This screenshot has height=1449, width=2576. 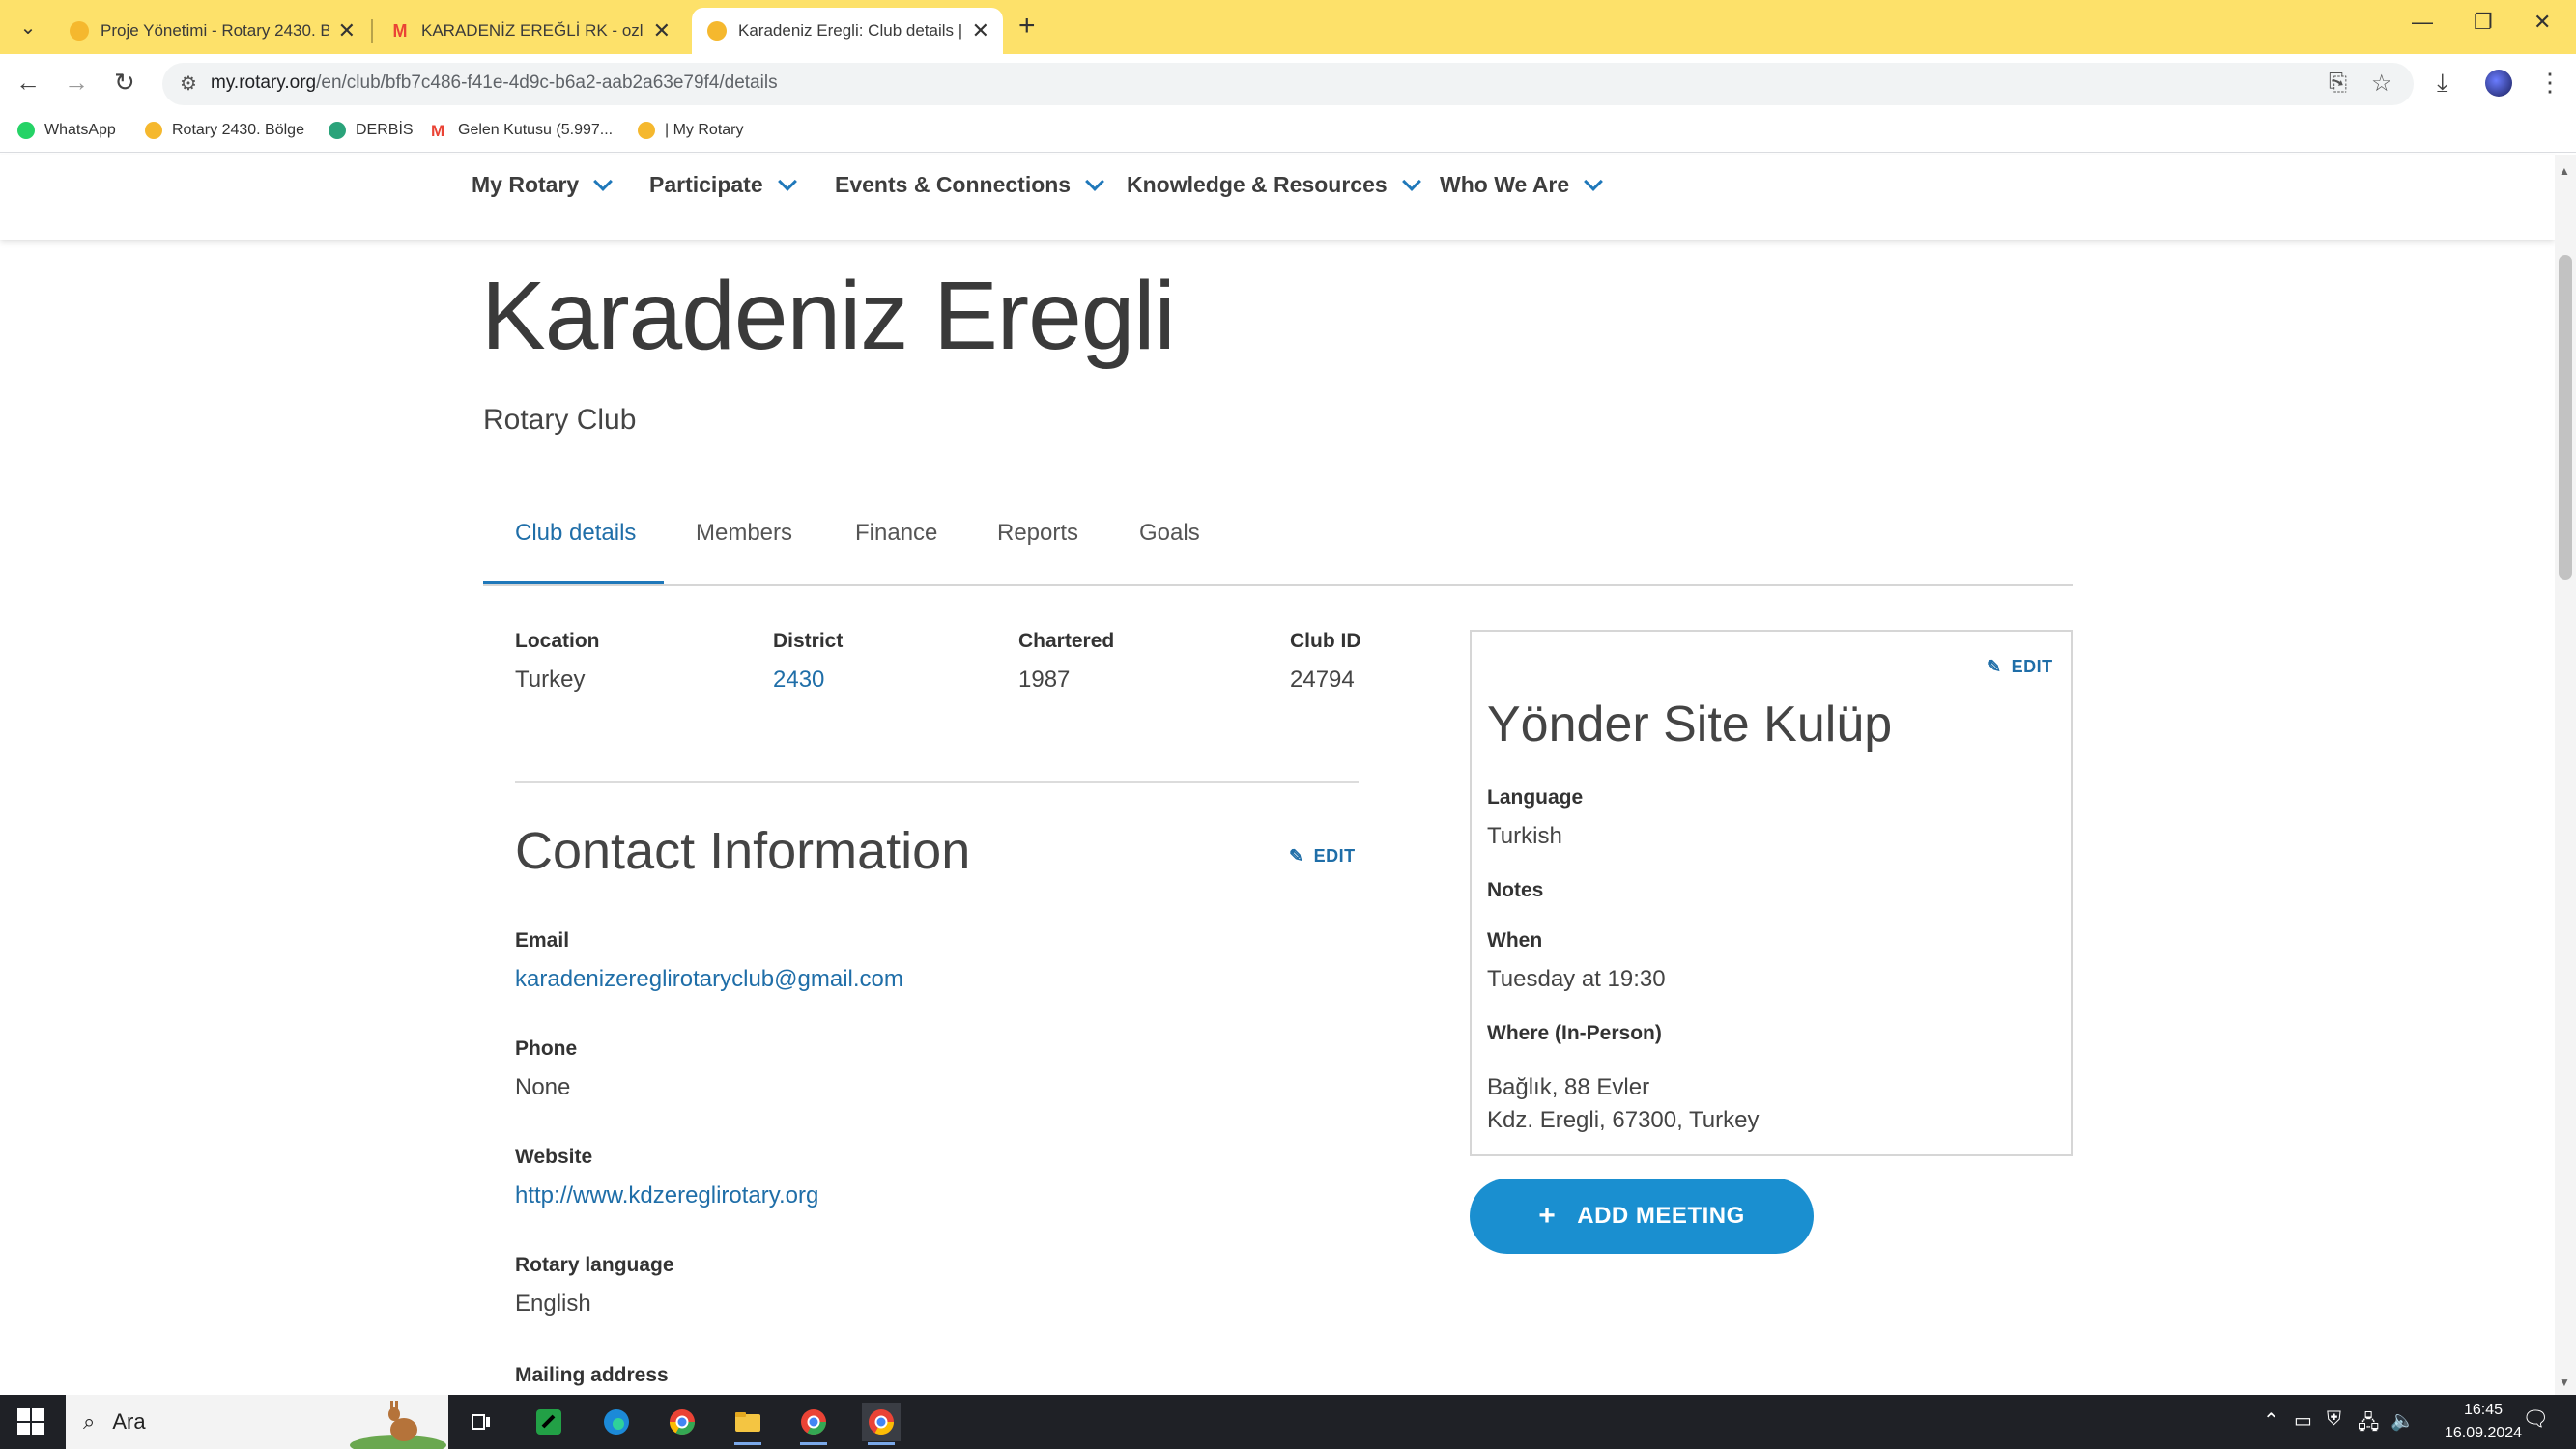 I want to click on email-link: karadenizereglirotaryclub@gmail.com, so click(x=709, y=979).